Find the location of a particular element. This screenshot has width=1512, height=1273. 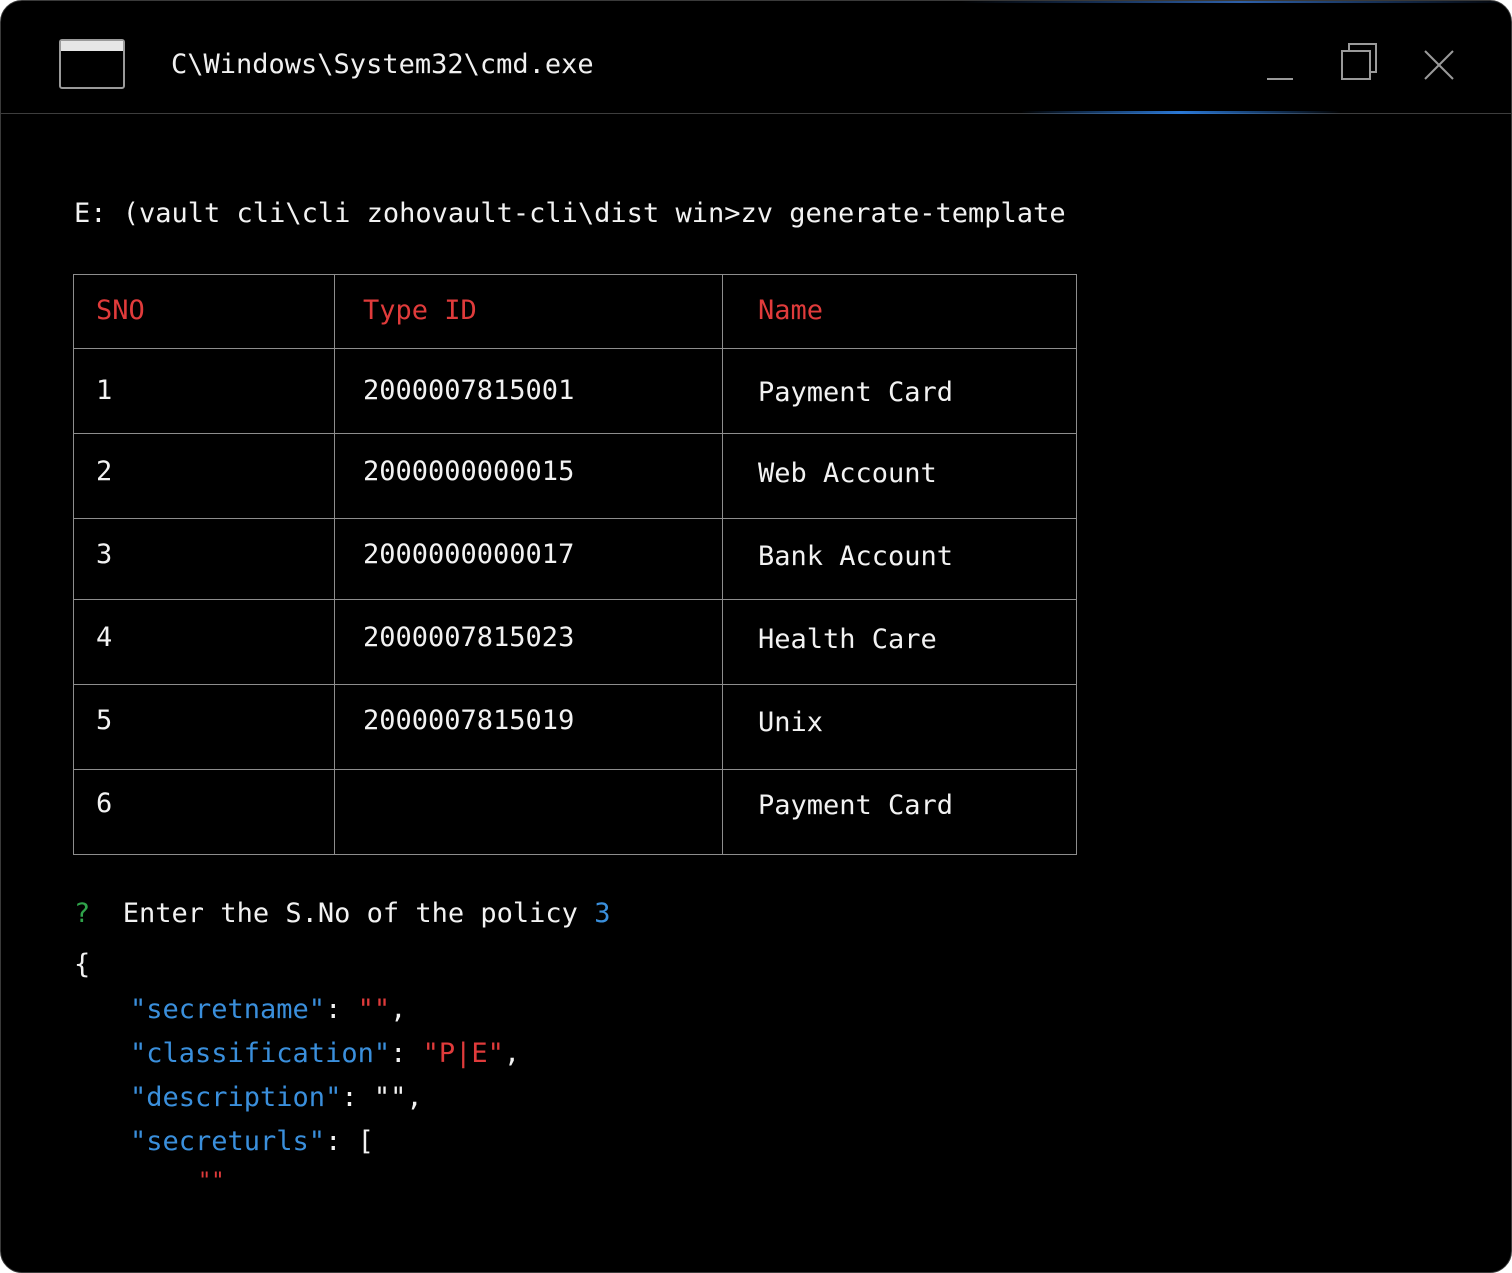

row-1-sno: 1 is located at coordinates (104, 390).